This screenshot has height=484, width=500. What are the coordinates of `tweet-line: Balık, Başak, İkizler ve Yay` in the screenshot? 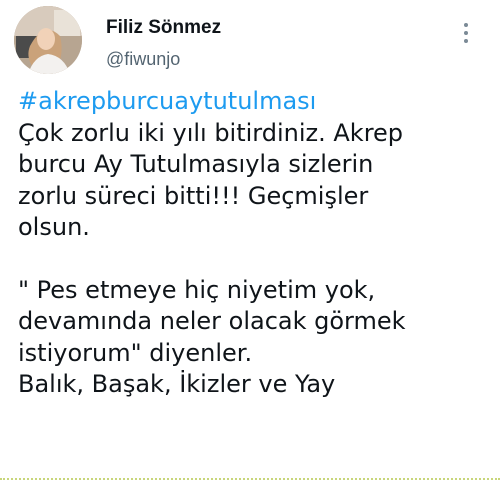 It's located at (177, 384).